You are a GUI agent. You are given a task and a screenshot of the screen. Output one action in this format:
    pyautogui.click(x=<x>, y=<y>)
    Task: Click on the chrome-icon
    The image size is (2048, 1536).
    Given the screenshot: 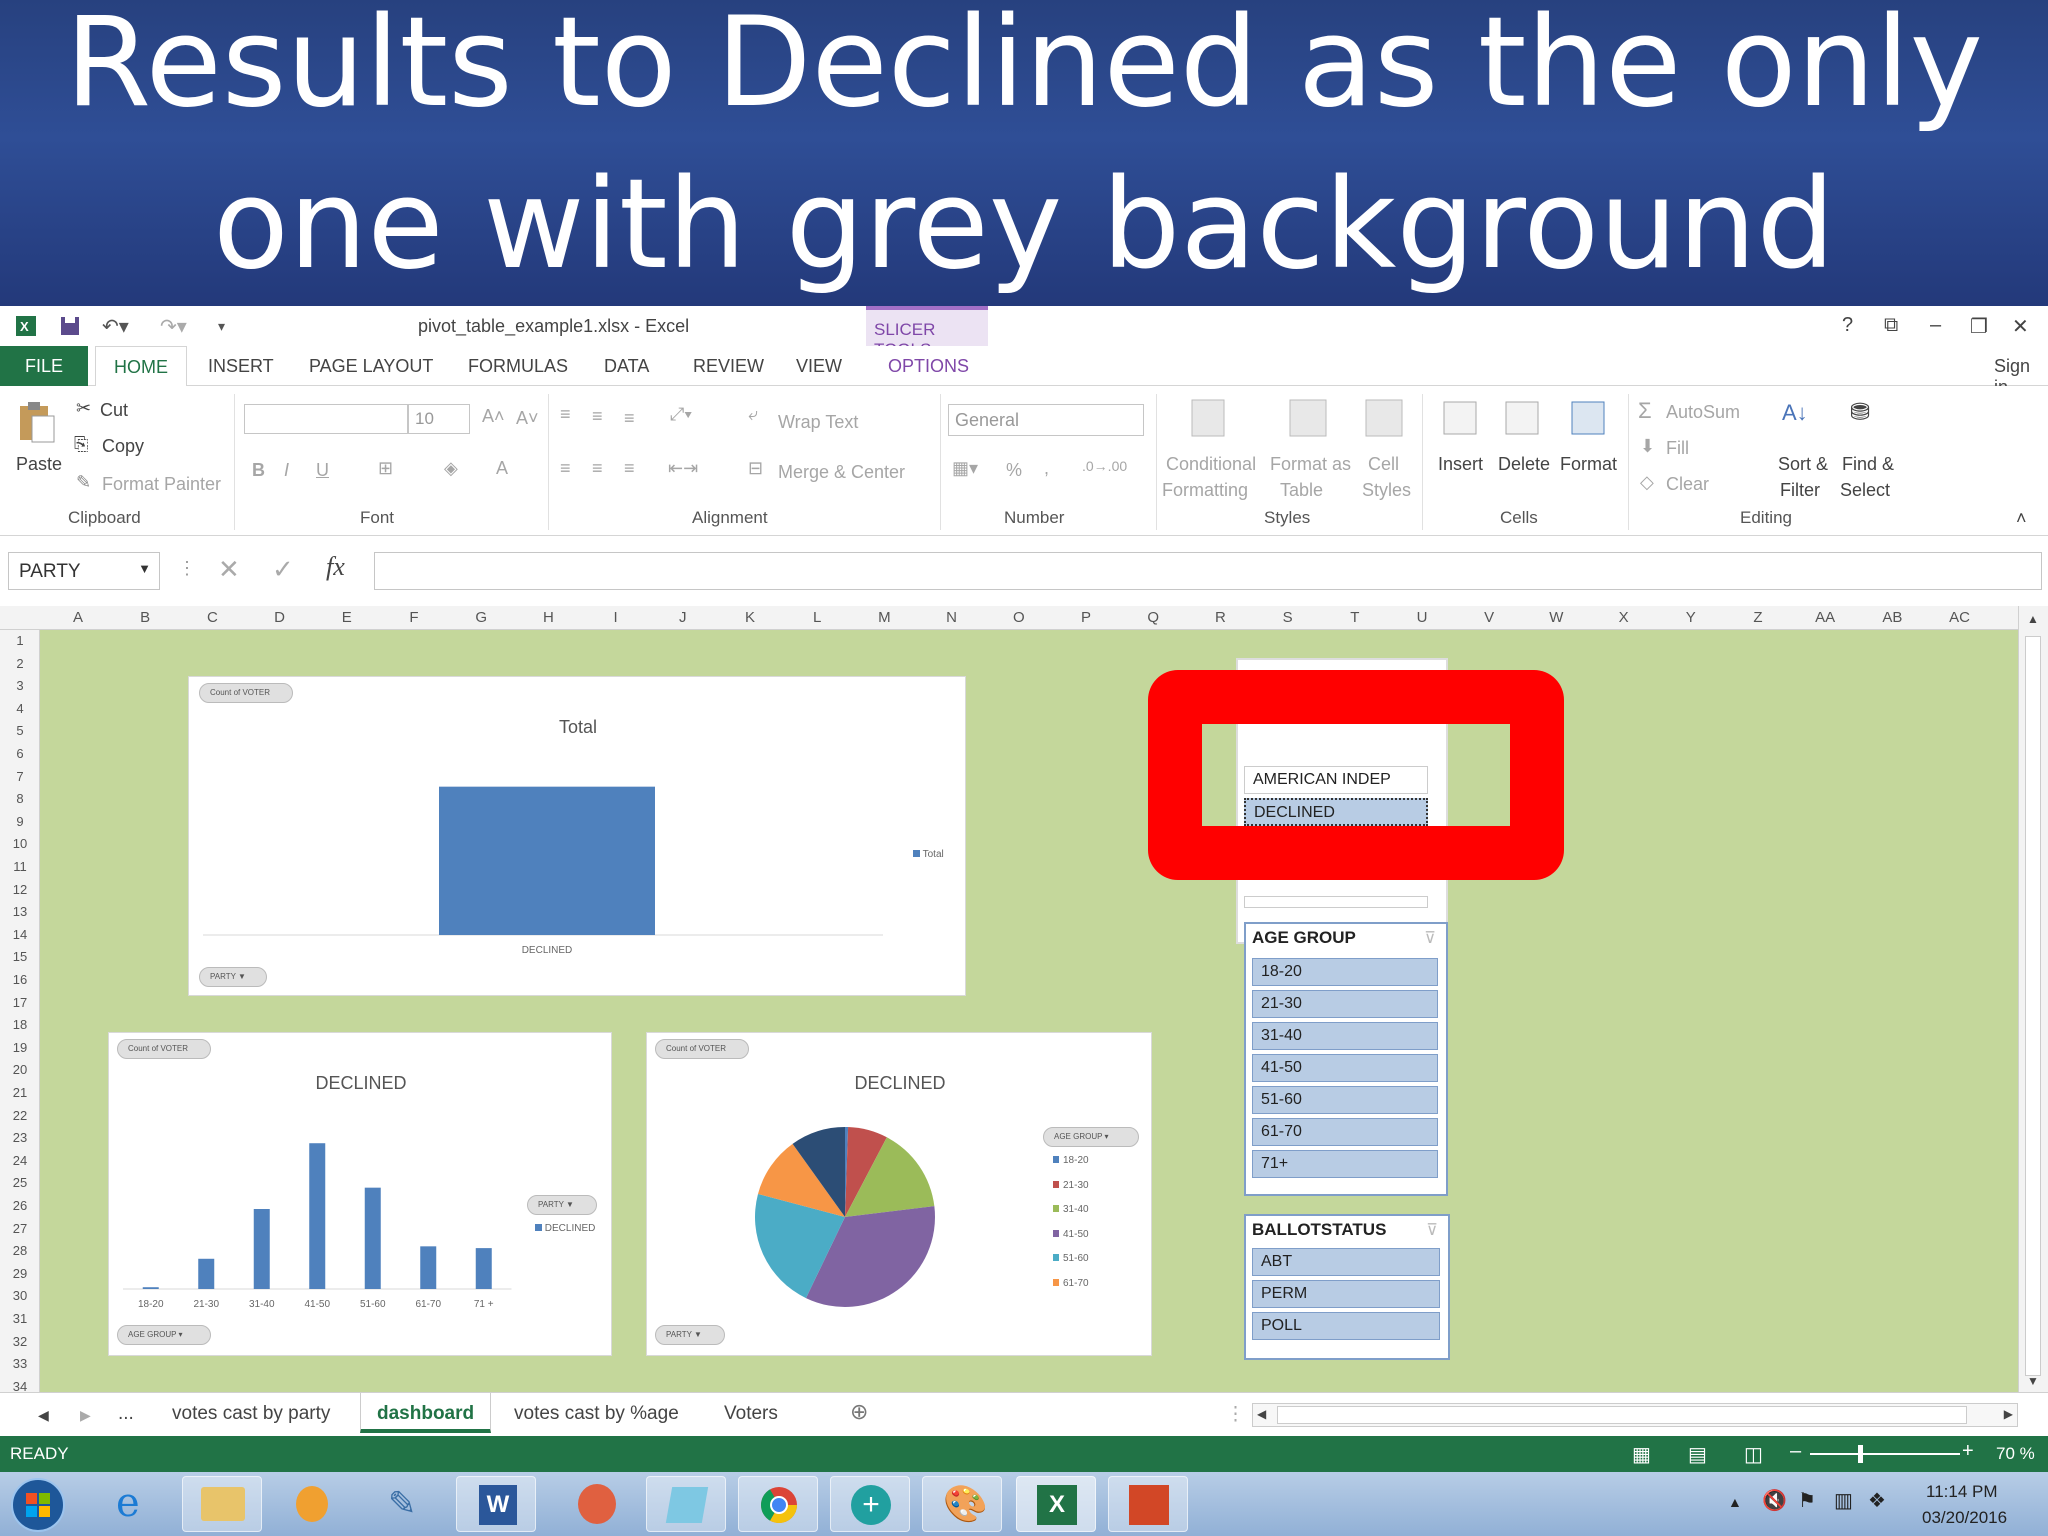 What is the action you would take?
    pyautogui.click(x=778, y=1504)
    